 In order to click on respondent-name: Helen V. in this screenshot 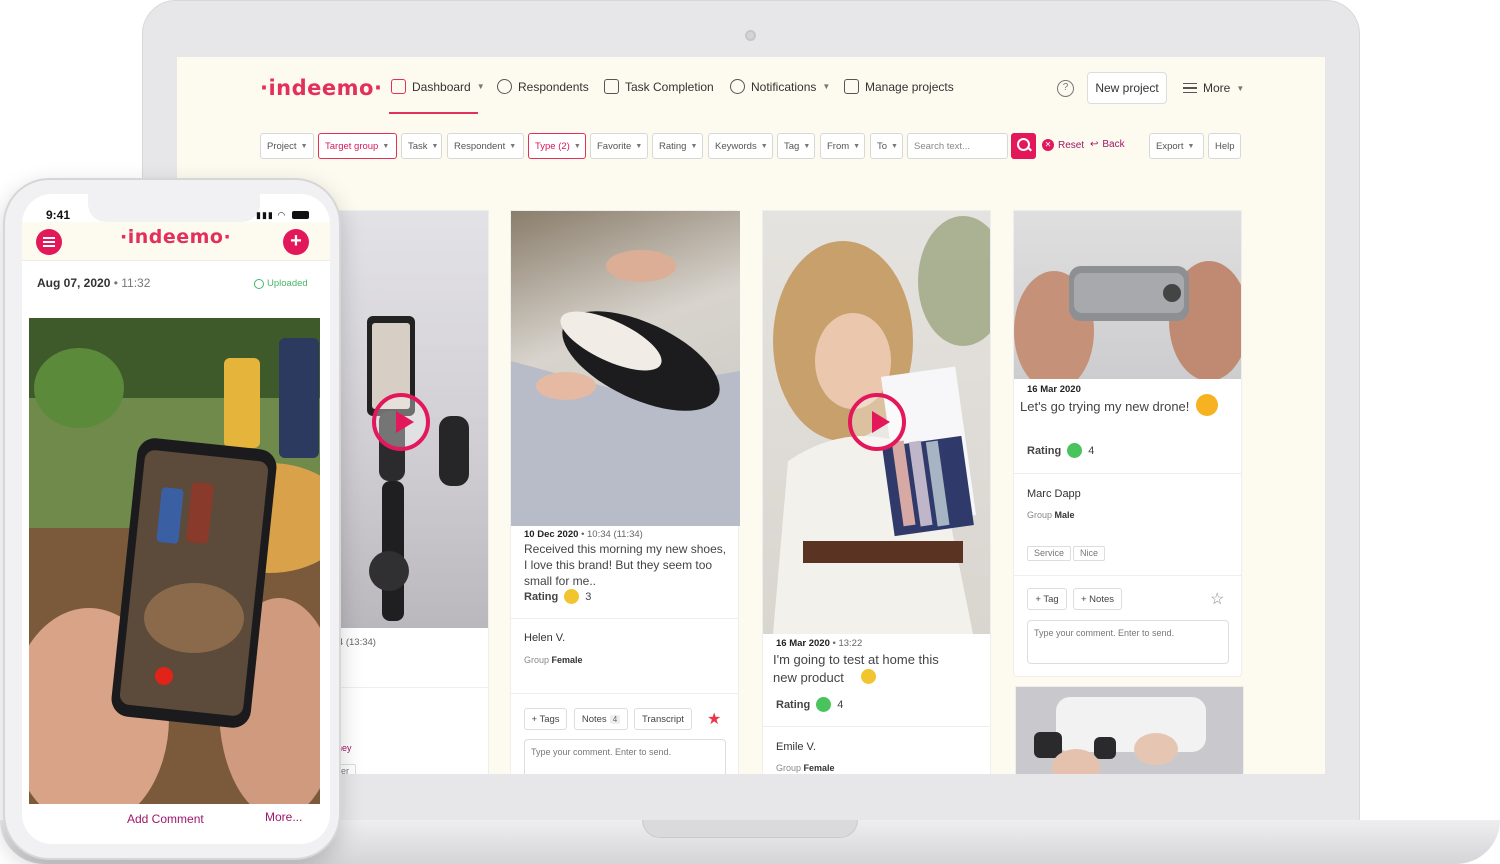, I will do `click(544, 638)`.